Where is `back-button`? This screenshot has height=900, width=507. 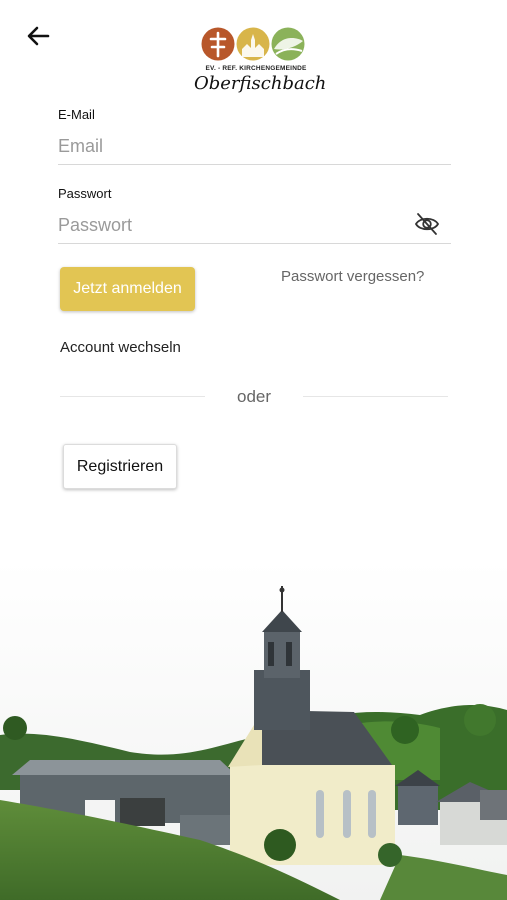 back-button is located at coordinates (38, 36).